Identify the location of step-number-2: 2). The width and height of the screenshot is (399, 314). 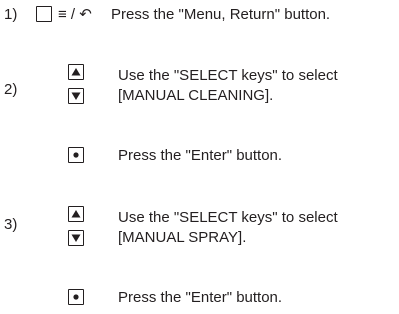
(11, 89).